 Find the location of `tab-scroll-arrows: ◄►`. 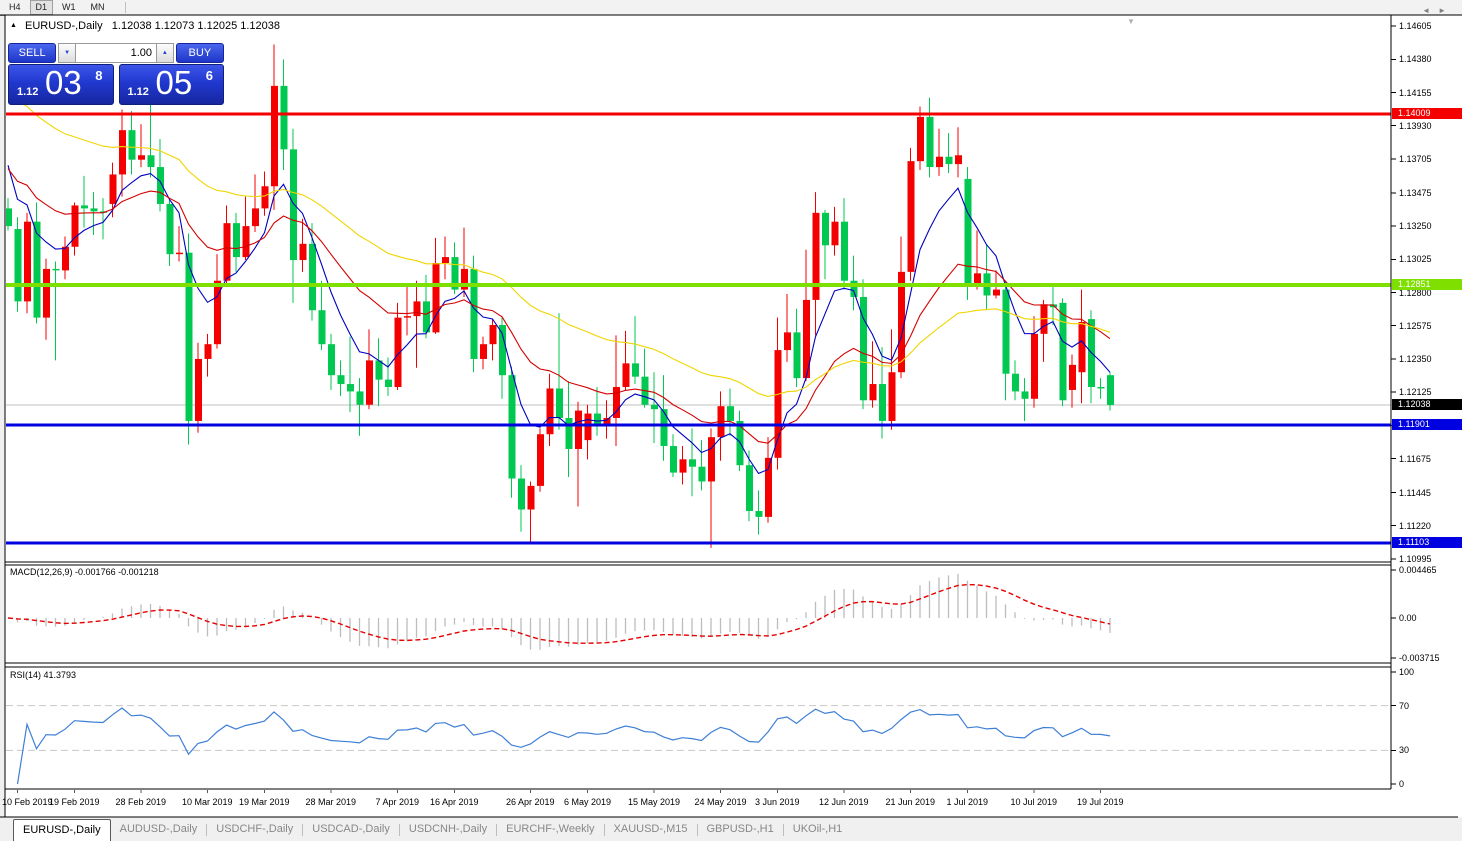

tab-scroll-arrows: ◄► is located at coordinates (1438, 10).